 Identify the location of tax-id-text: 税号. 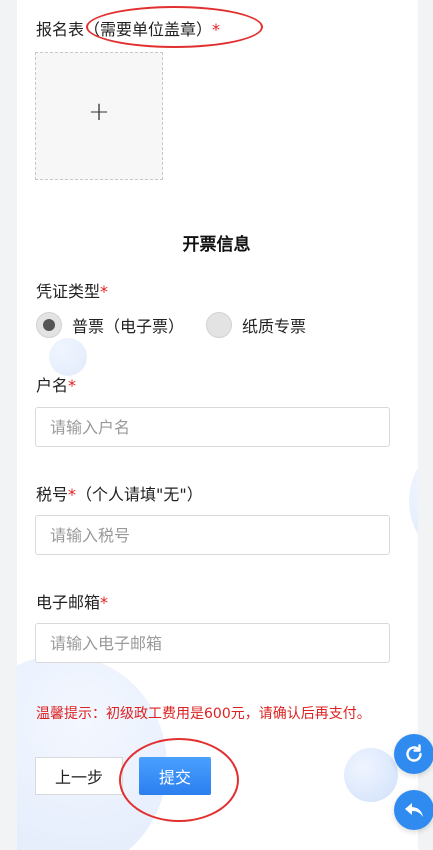
(52, 494).